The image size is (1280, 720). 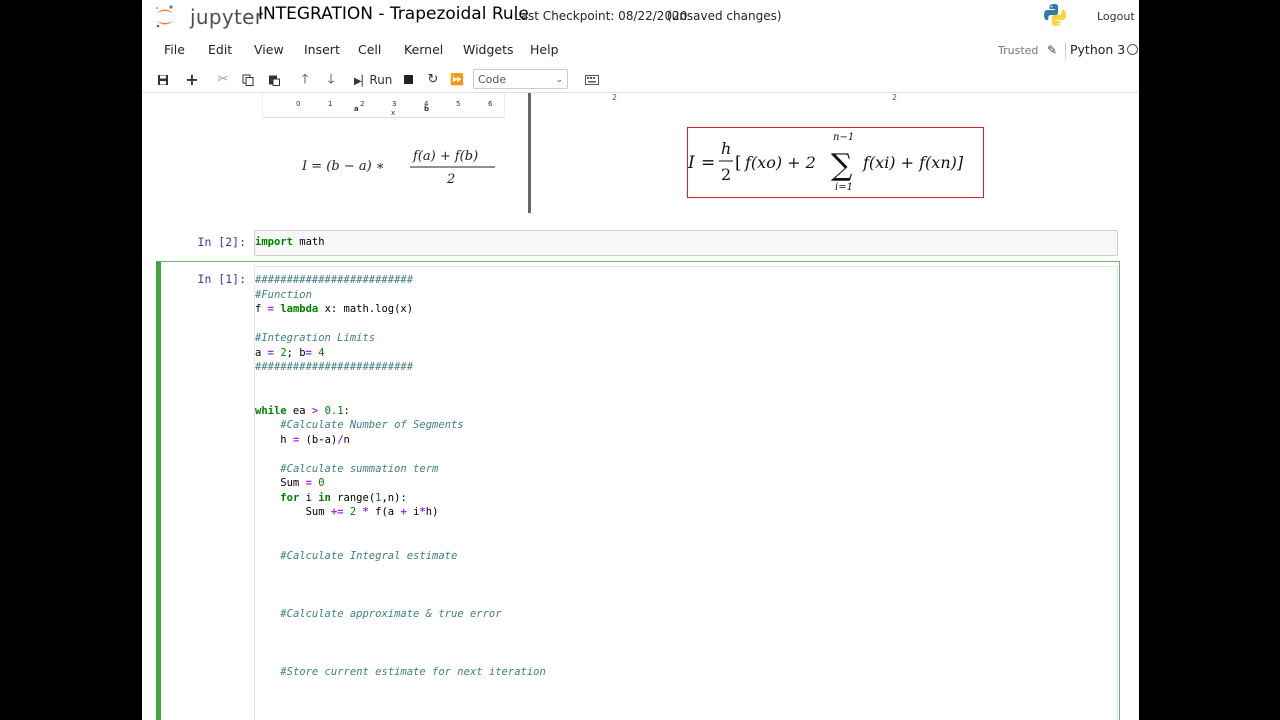 What do you see at coordinates (1055, 15) in the screenshot?
I see `python-logo-icon` at bounding box center [1055, 15].